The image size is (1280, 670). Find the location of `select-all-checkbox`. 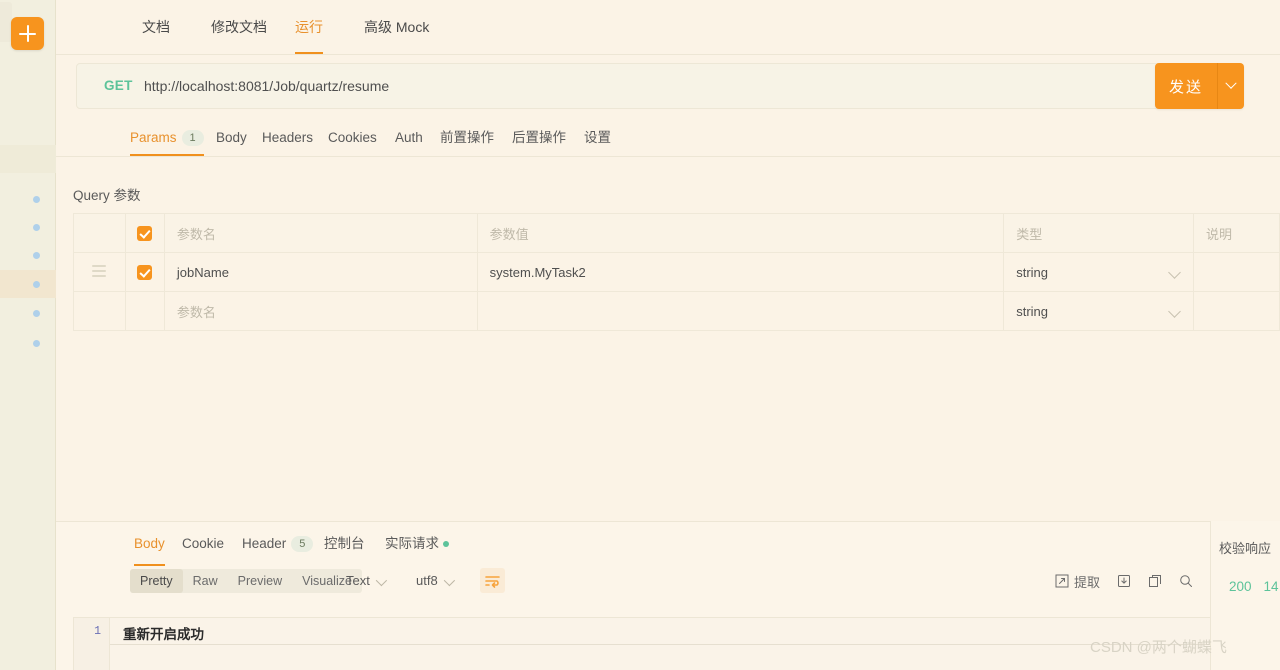

select-all-checkbox is located at coordinates (145, 233).